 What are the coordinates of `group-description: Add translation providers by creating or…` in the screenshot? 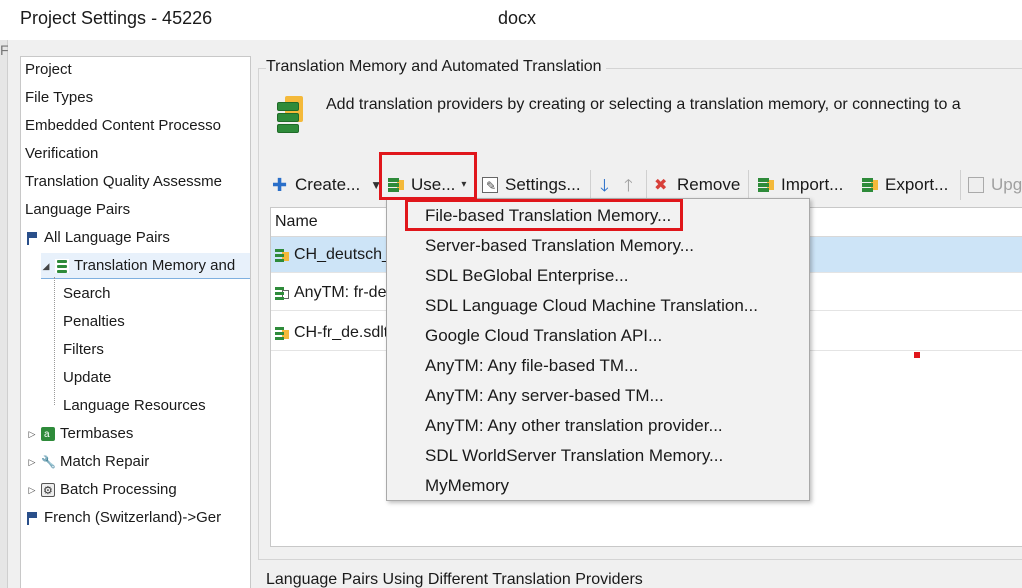 It's located at (643, 104).